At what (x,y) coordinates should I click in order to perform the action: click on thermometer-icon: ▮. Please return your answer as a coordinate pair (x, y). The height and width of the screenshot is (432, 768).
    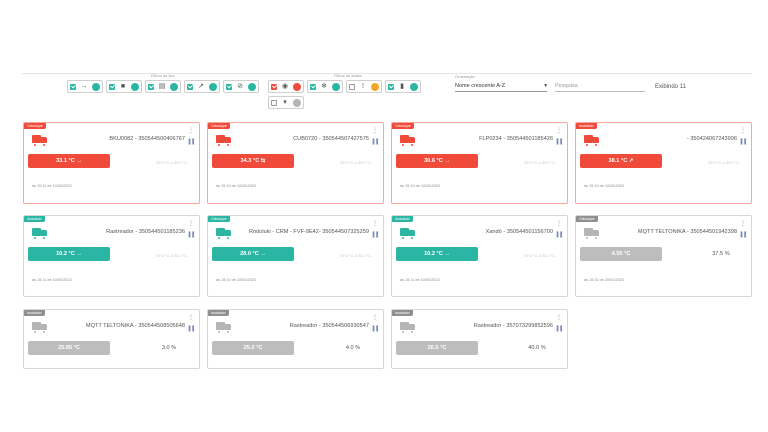
    Looking at the image, I should click on (402, 86).